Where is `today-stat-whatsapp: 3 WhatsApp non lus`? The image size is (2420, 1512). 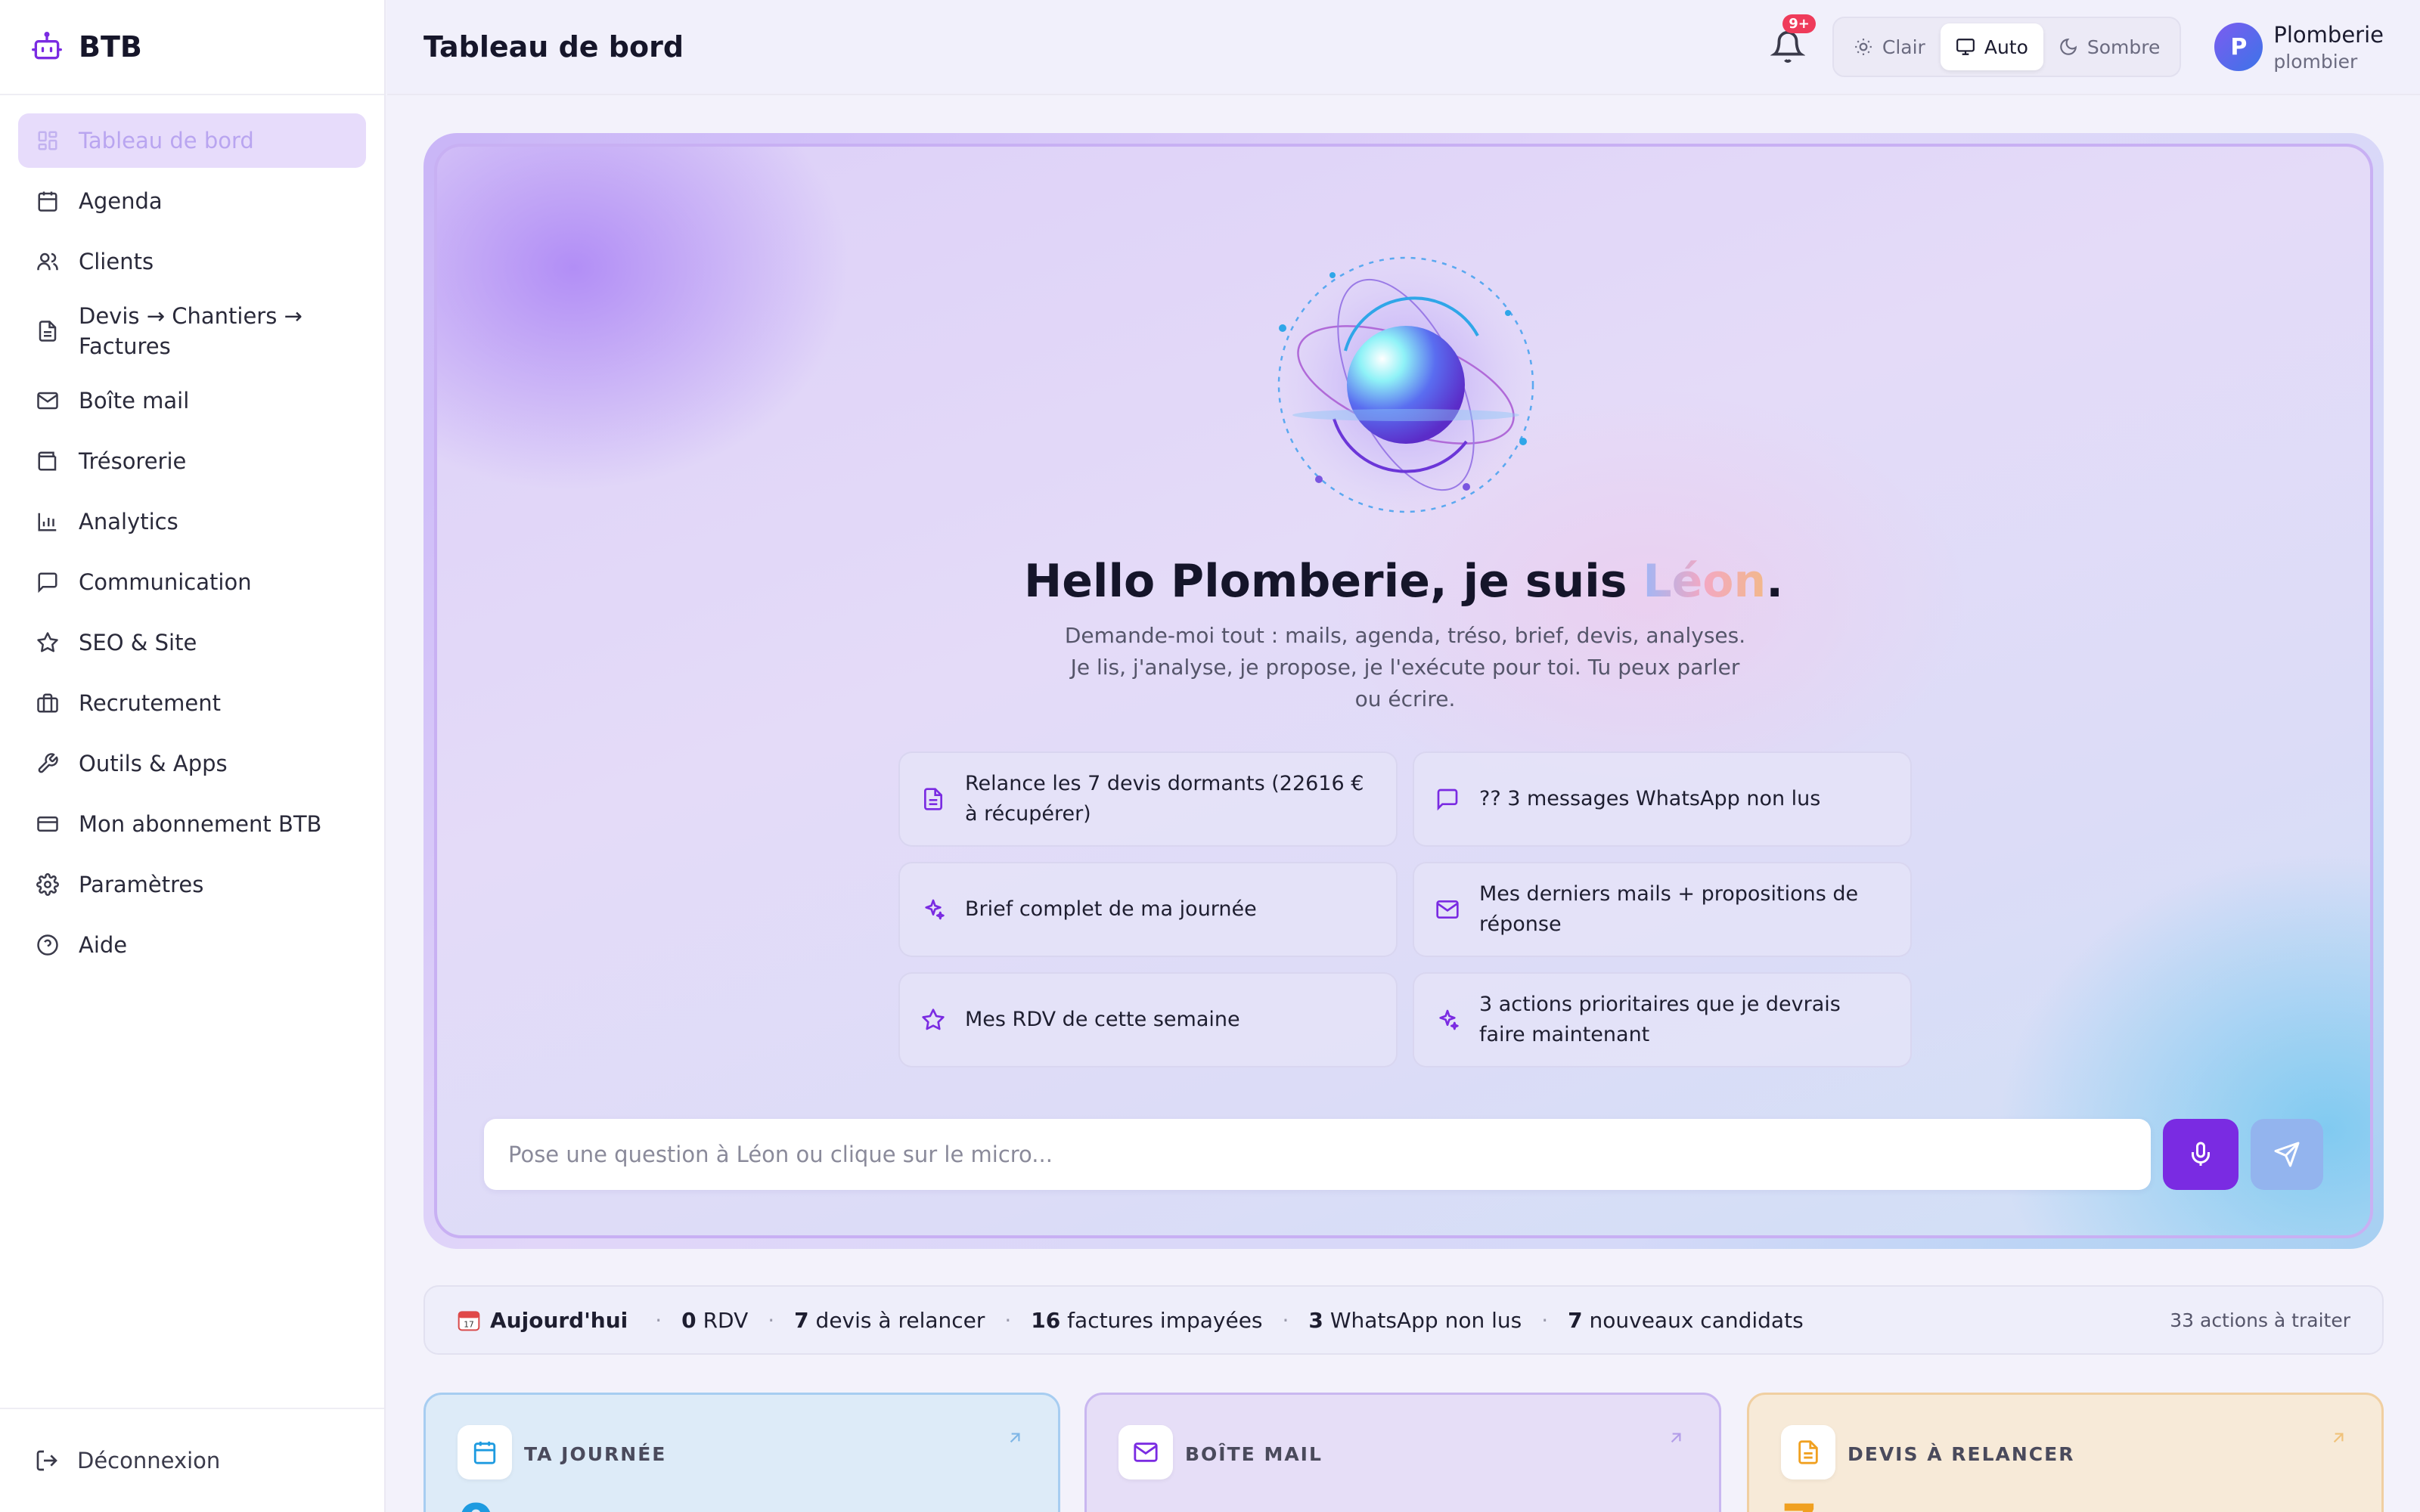
today-stat-whatsapp: 3 WhatsApp non lus is located at coordinates (1415, 1321).